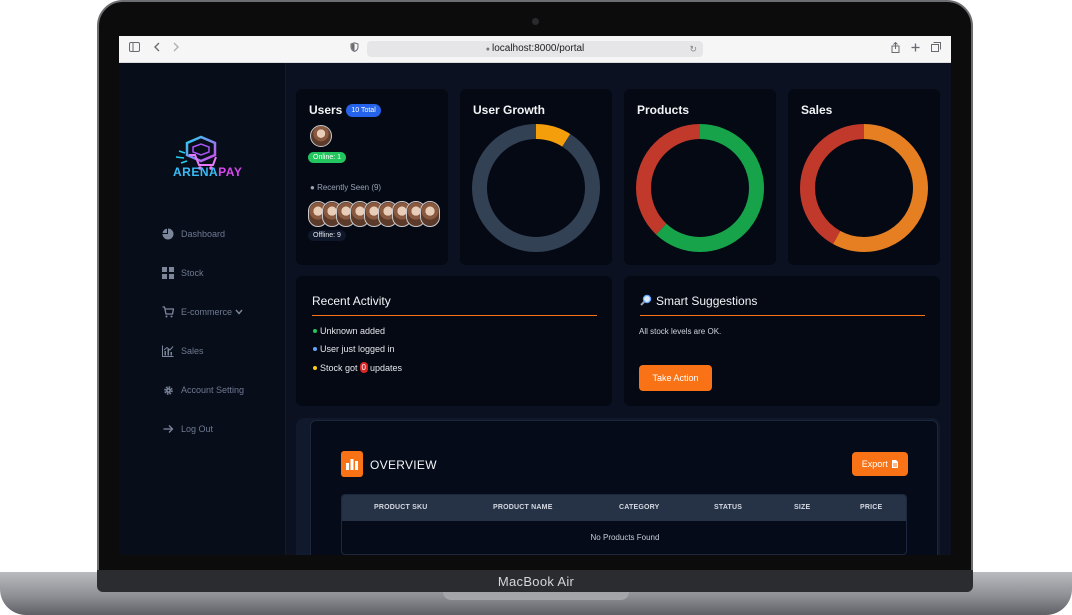 This screenshot has height=615, width=1072. Describe the element at coordinates (536, 581) in the screenshot. I see `device-model-label: MacBook Air` at that location.